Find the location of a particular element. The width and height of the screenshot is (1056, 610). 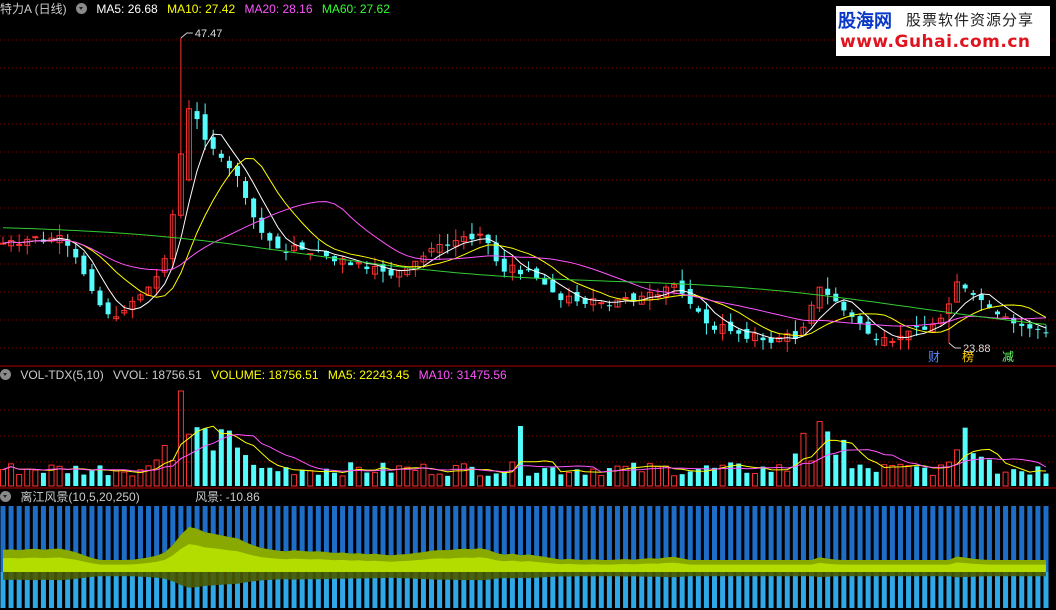

volume-dropdown-icon is located at coordinates (5, 374).